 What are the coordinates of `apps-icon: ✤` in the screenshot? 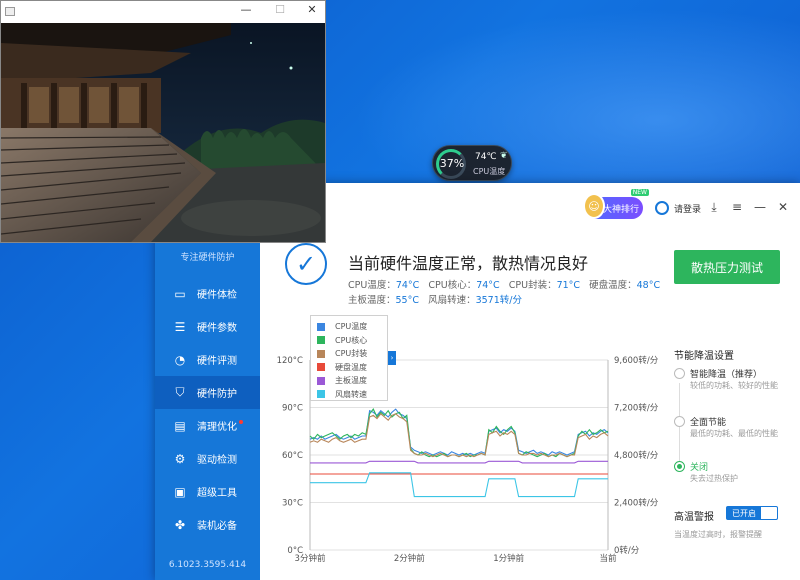 It's located at (180, 524).